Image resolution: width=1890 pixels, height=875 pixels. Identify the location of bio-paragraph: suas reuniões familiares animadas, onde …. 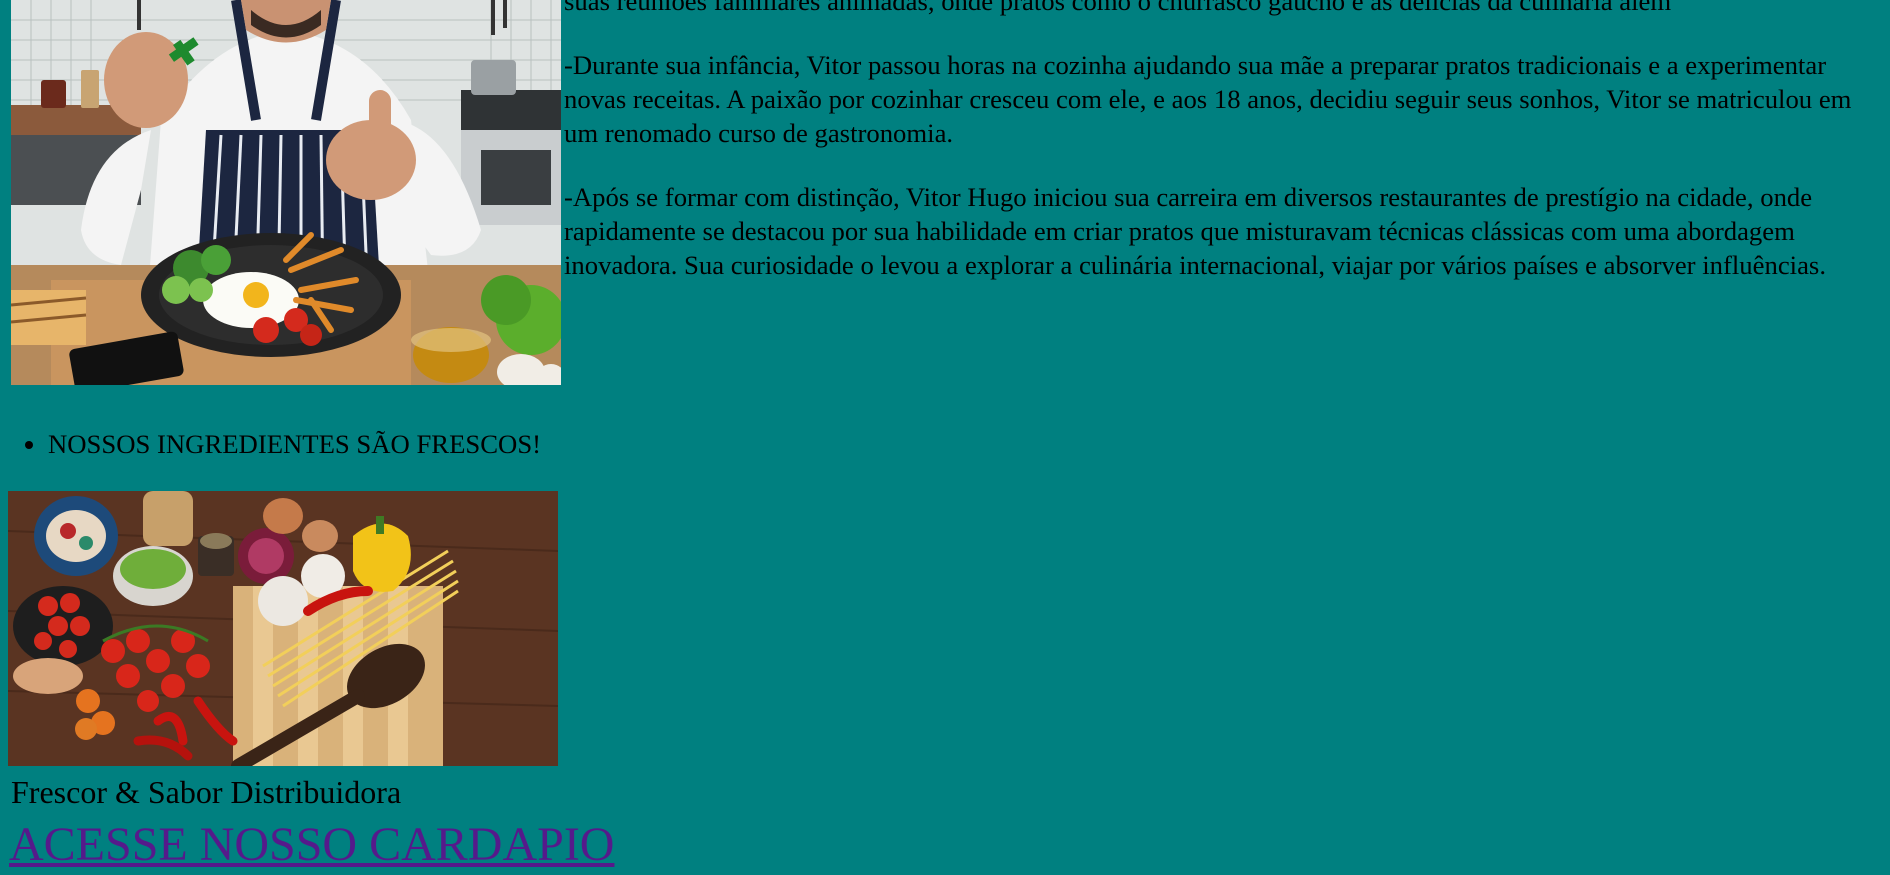
(1118, 8).